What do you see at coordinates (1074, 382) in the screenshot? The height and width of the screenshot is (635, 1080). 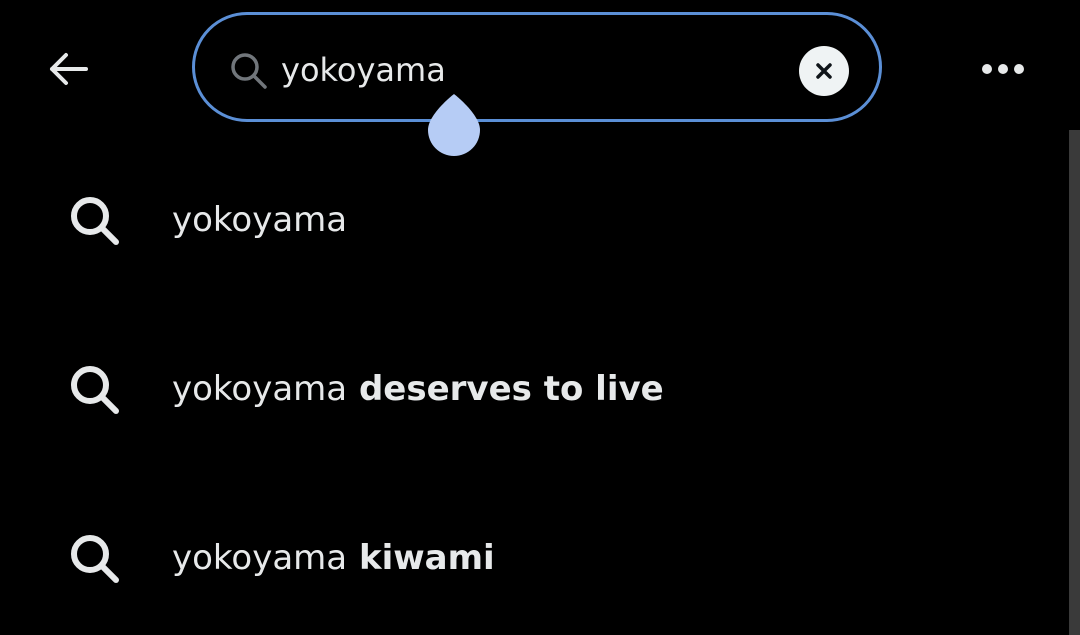 I see `scrollbar` at bounding box center [1074, 382].